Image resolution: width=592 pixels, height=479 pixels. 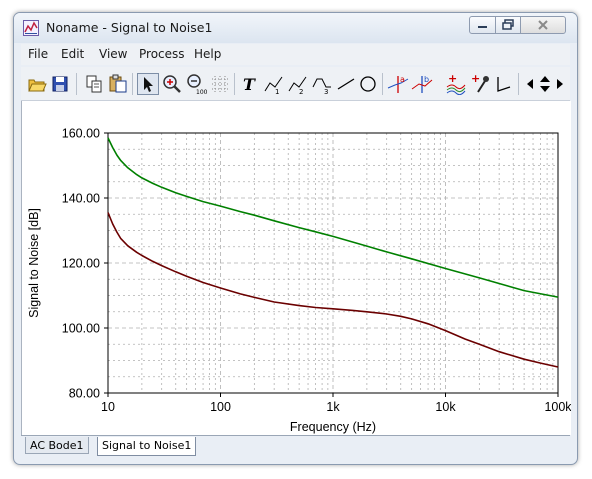 What do you see at coordinates (108, 407) in the screenshot?
I see `x-tick-label: 10` at bounding box center [108, 407].